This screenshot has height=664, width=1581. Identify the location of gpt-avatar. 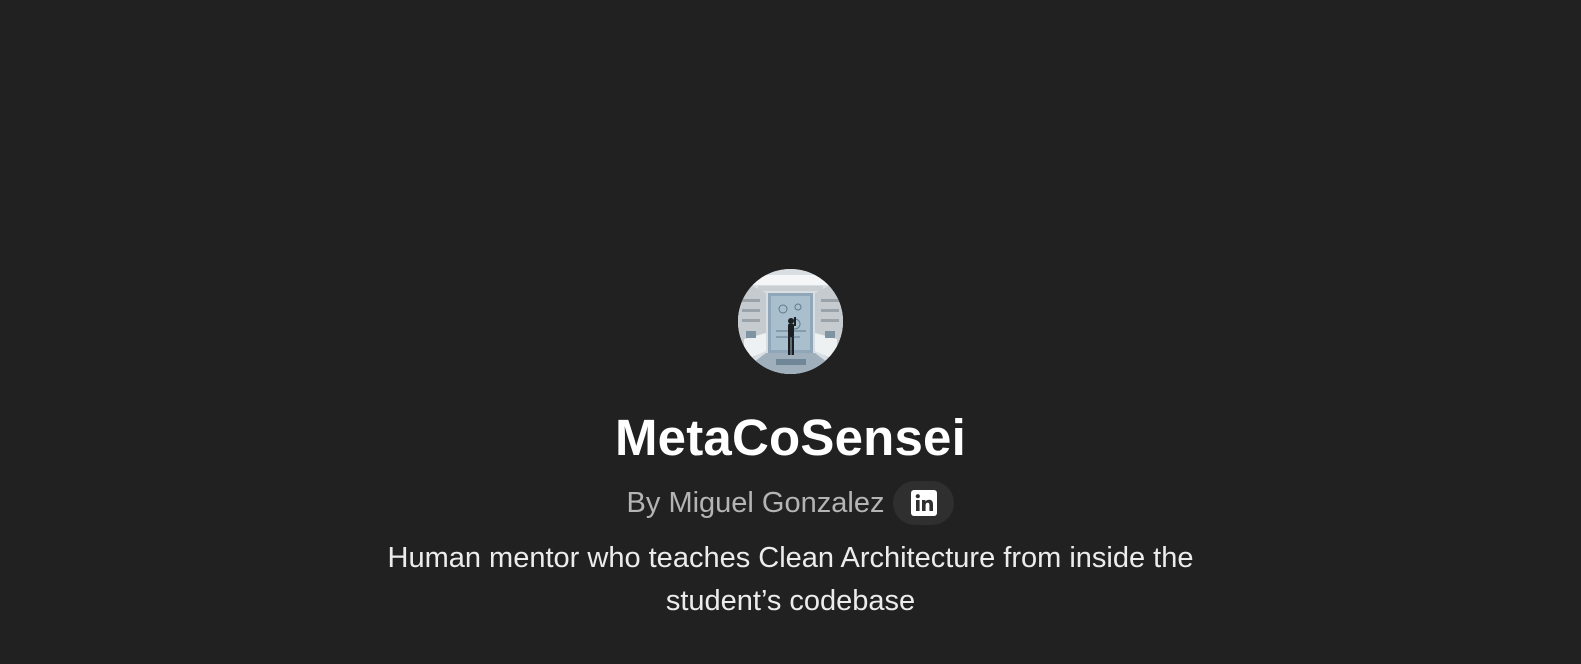
(790, 321).